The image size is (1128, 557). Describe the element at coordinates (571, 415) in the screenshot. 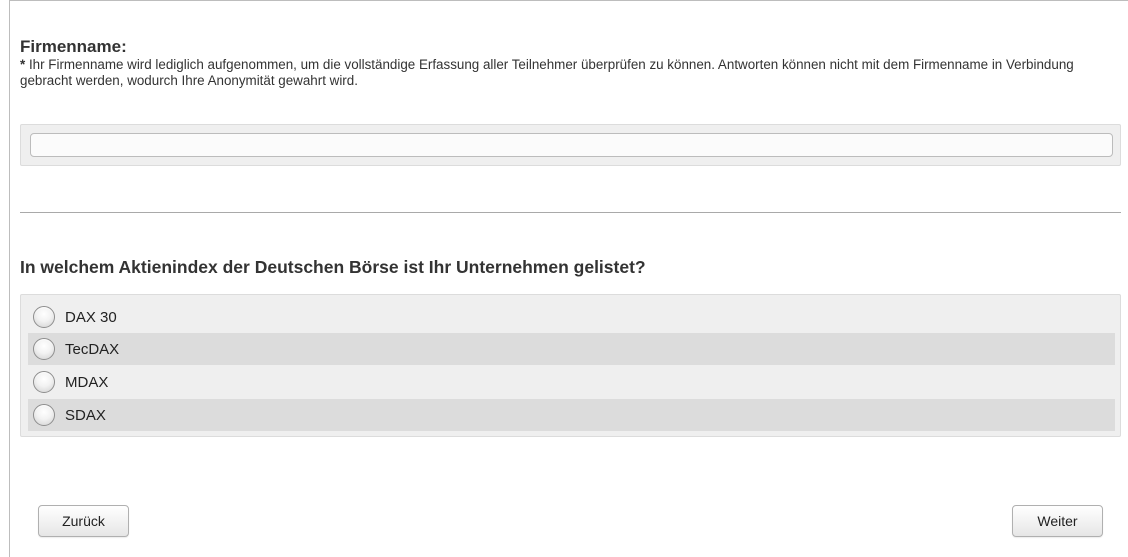

I see `option-sdax: SDAX` at that location.